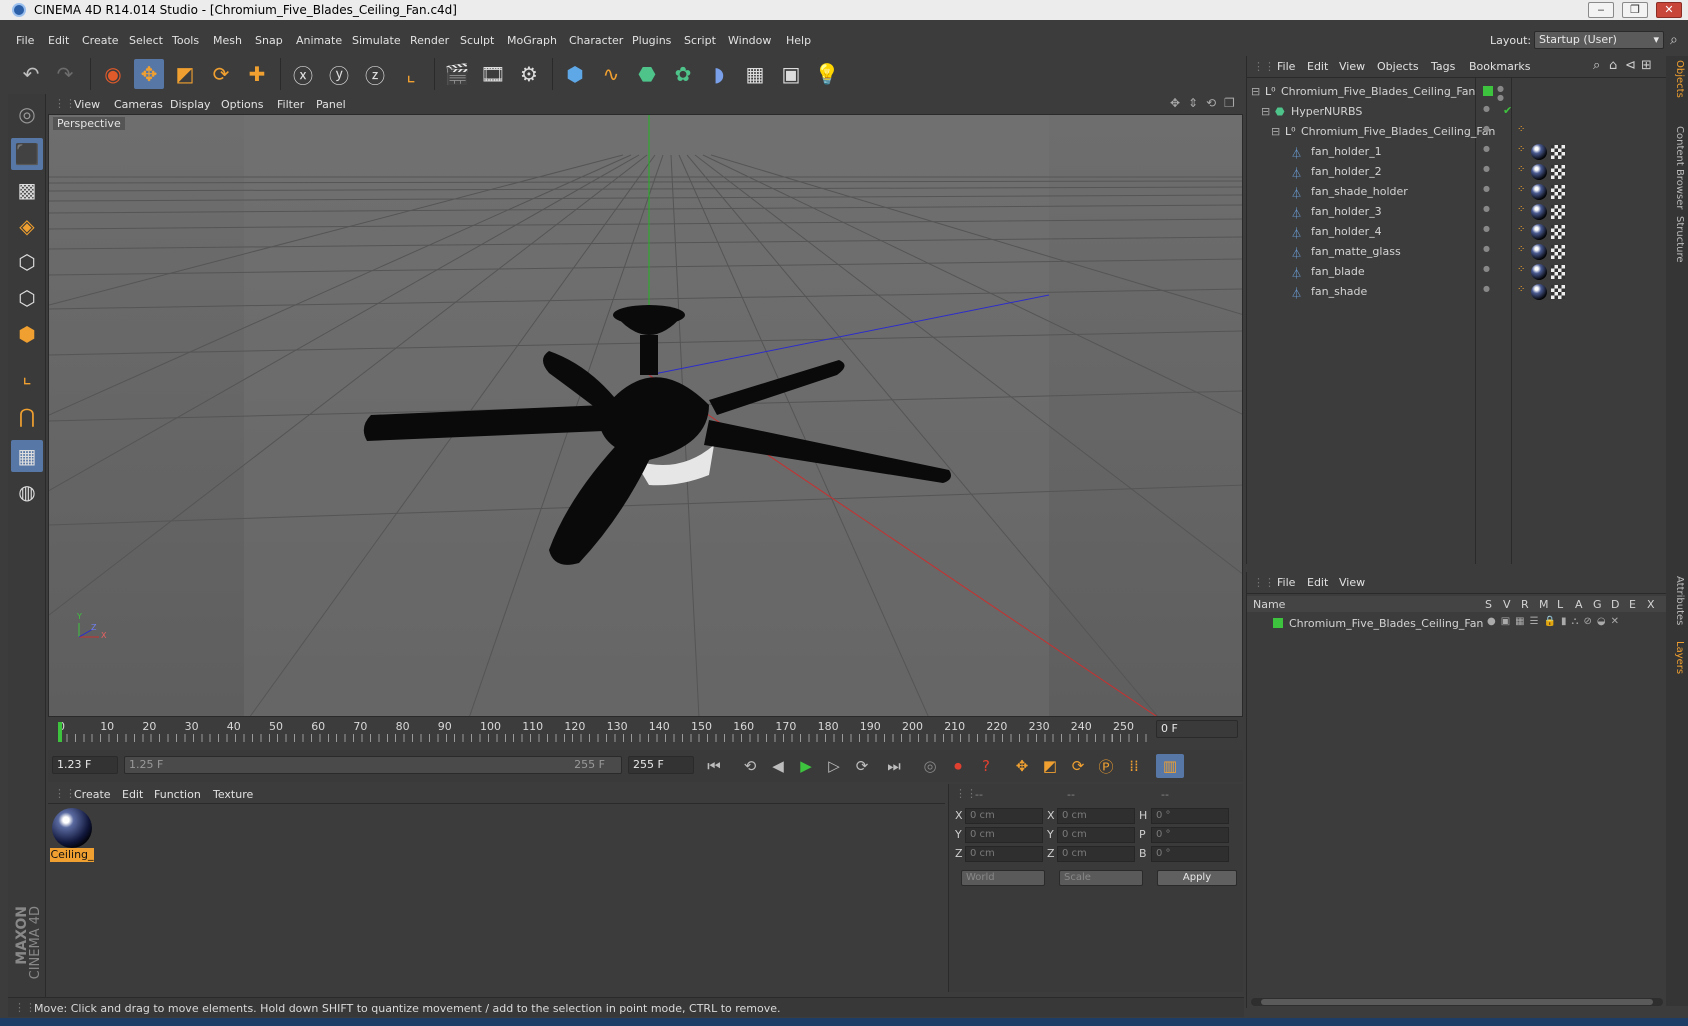 The height and width of the screenshot is (1026, 1688). What do you see at coordinates (1677, 239) in the screenshot?
I see `side-tab-structure: Structure` at bounding box center [1677, 239].